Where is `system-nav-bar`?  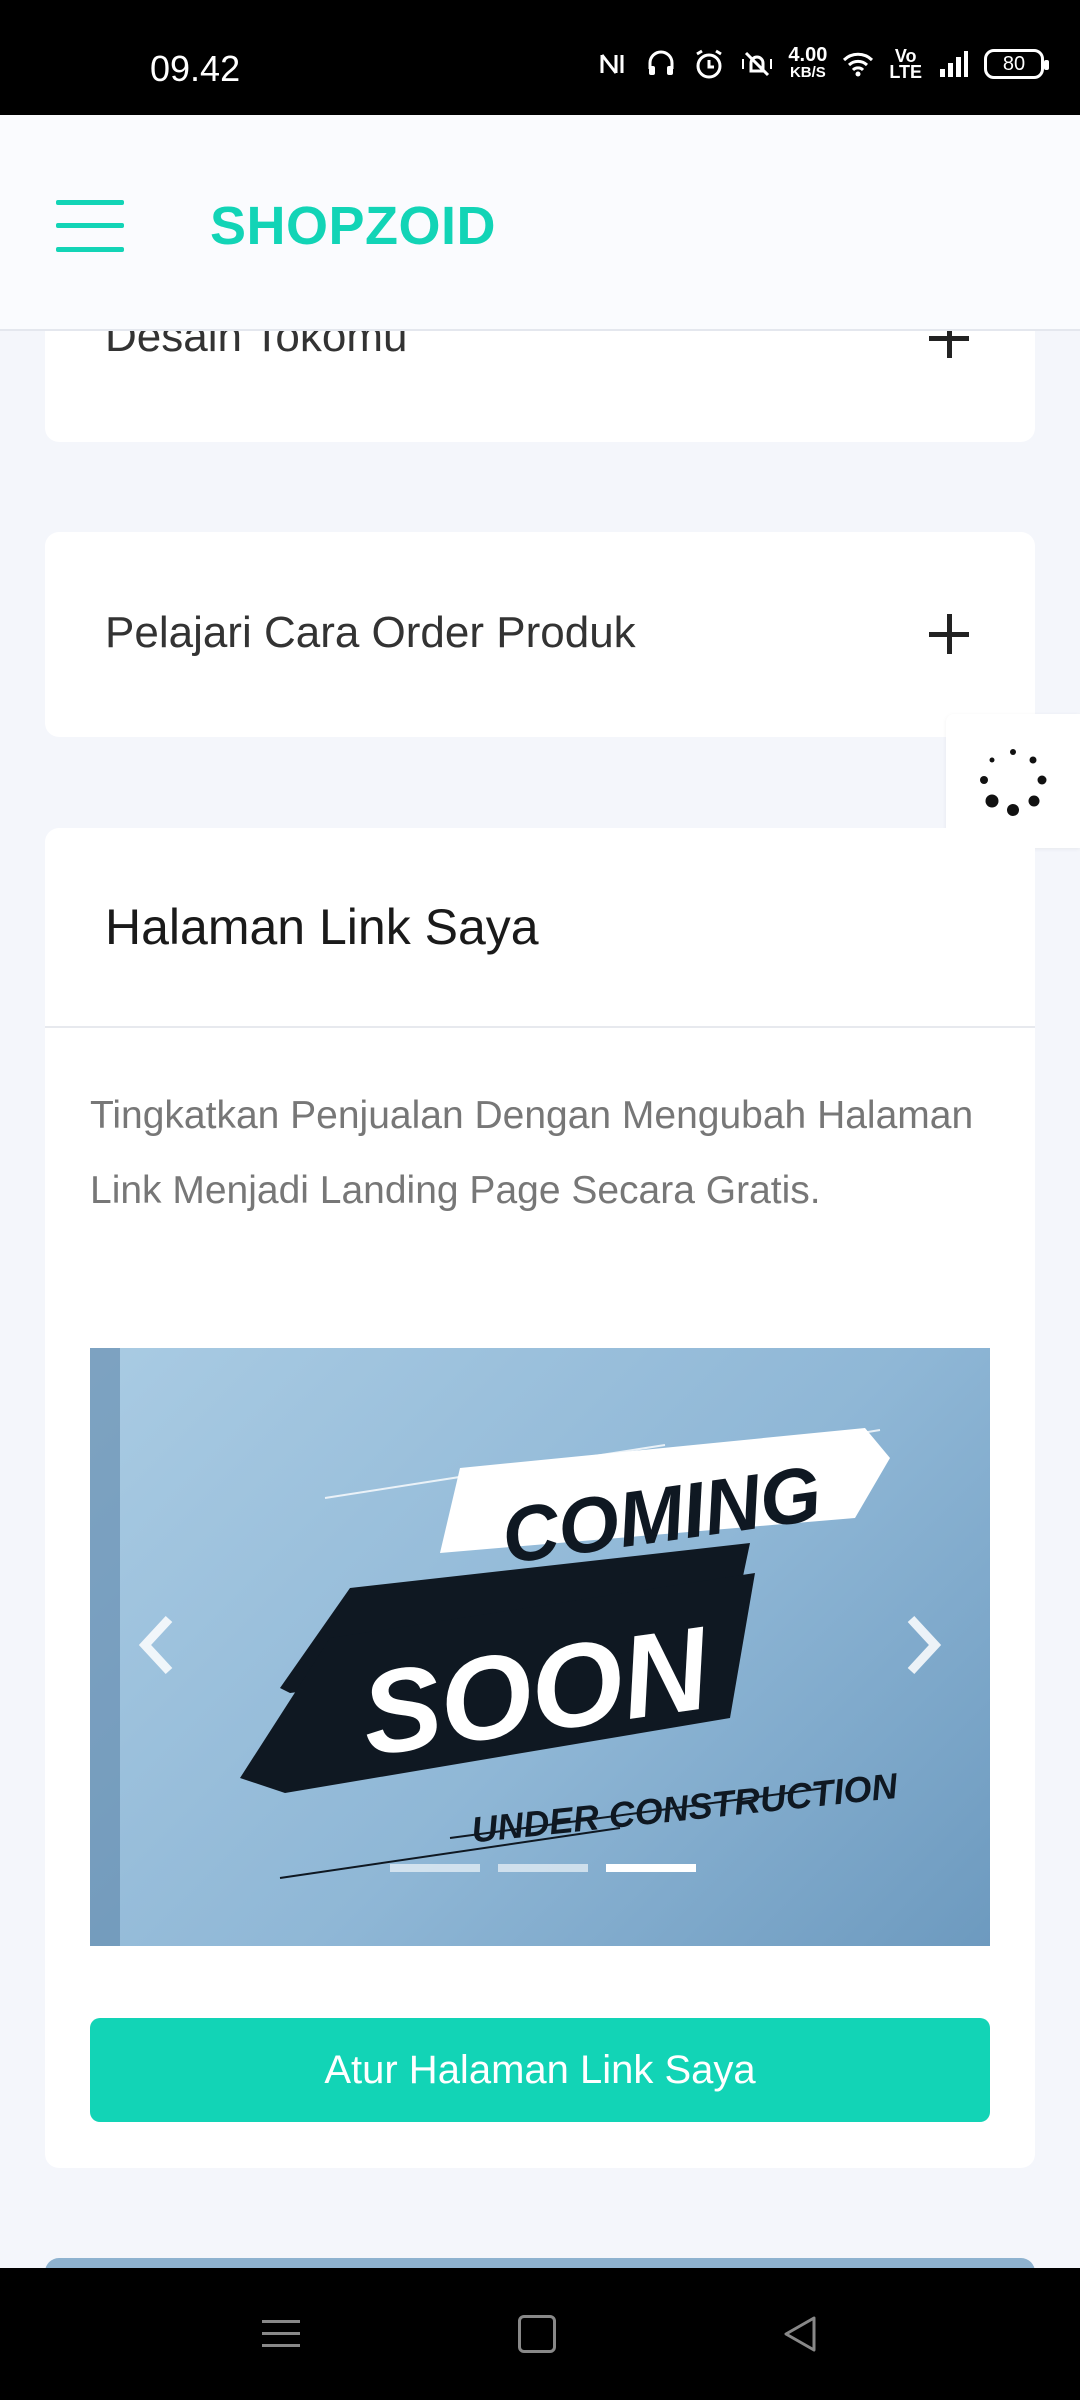 system-nav-bar is located at coordinates (540, 2334).